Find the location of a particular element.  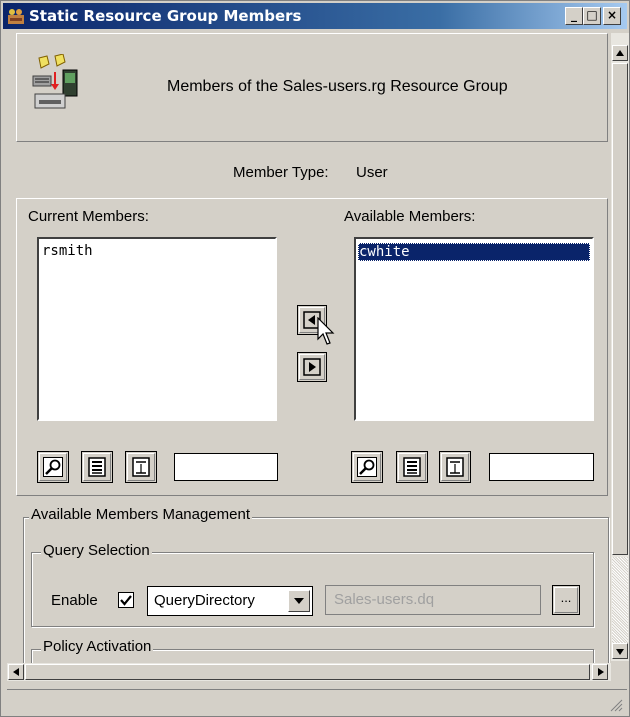

close-icon: × is located at coordinates (612, 15).